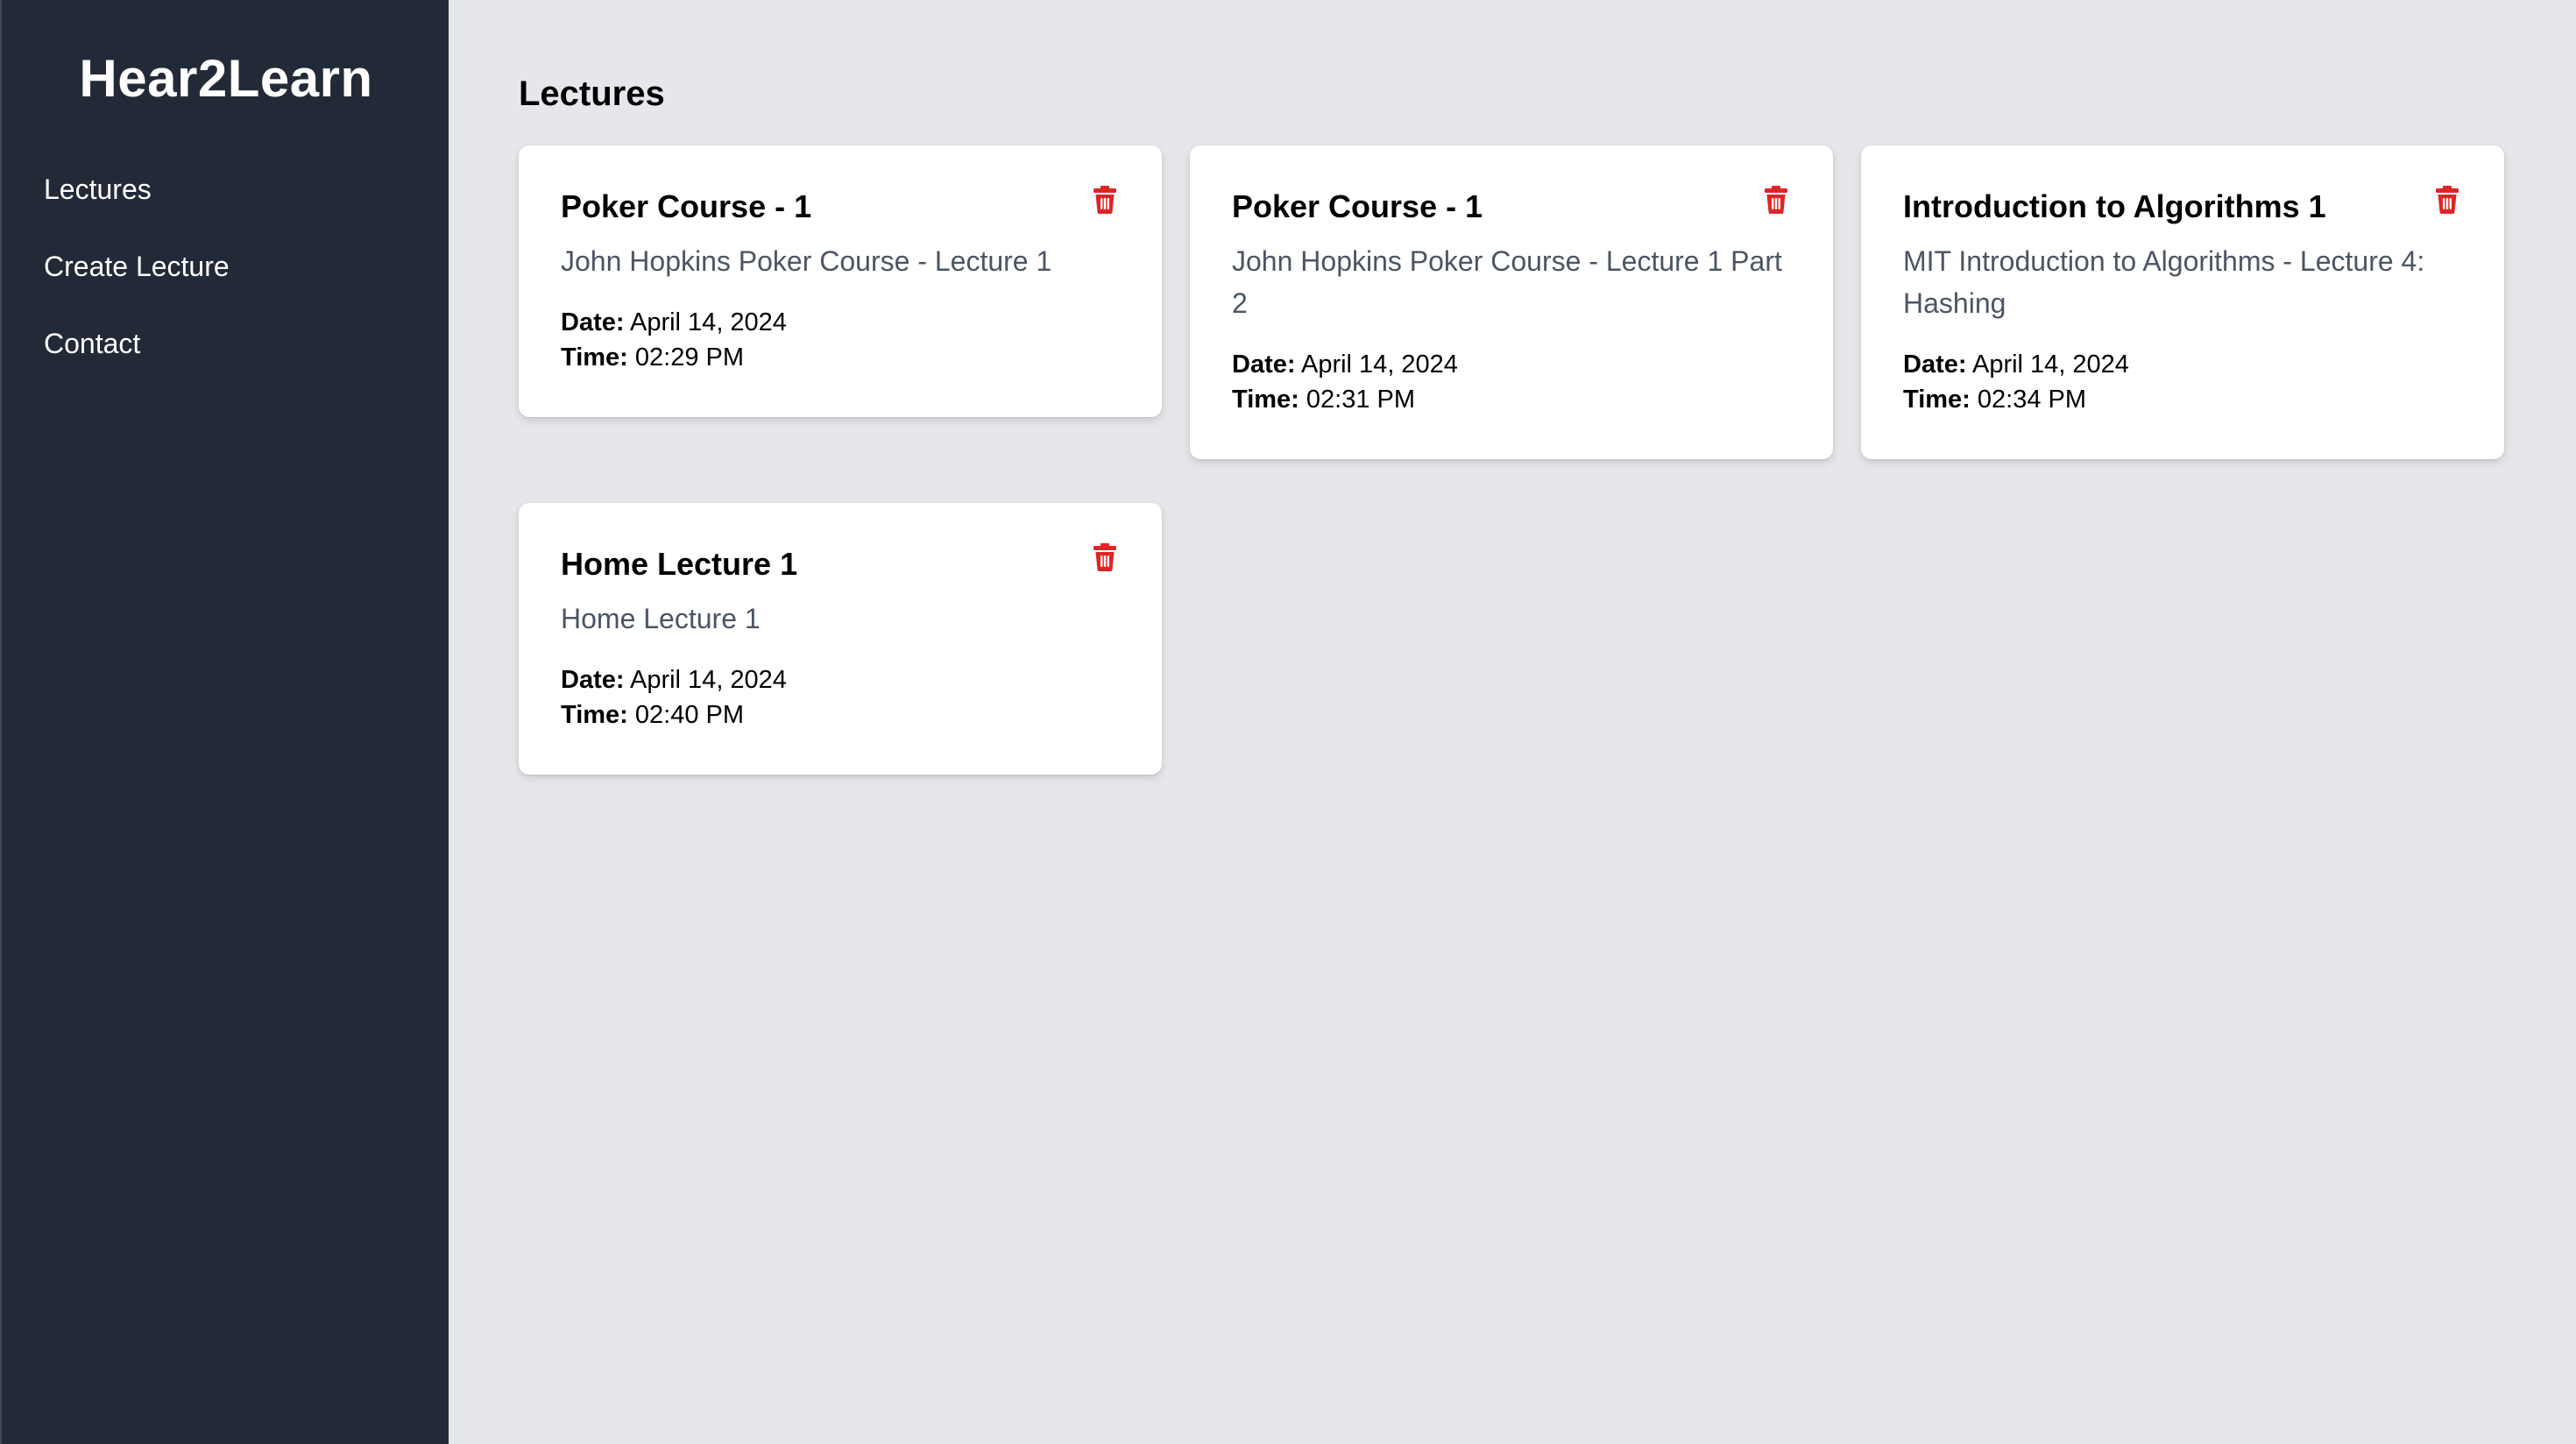 The image size is (2576, 1444). Describe the element at coordinates (137, 189) in the screenshot. I see `sidebar-item-lectures: Lectures` at that location.